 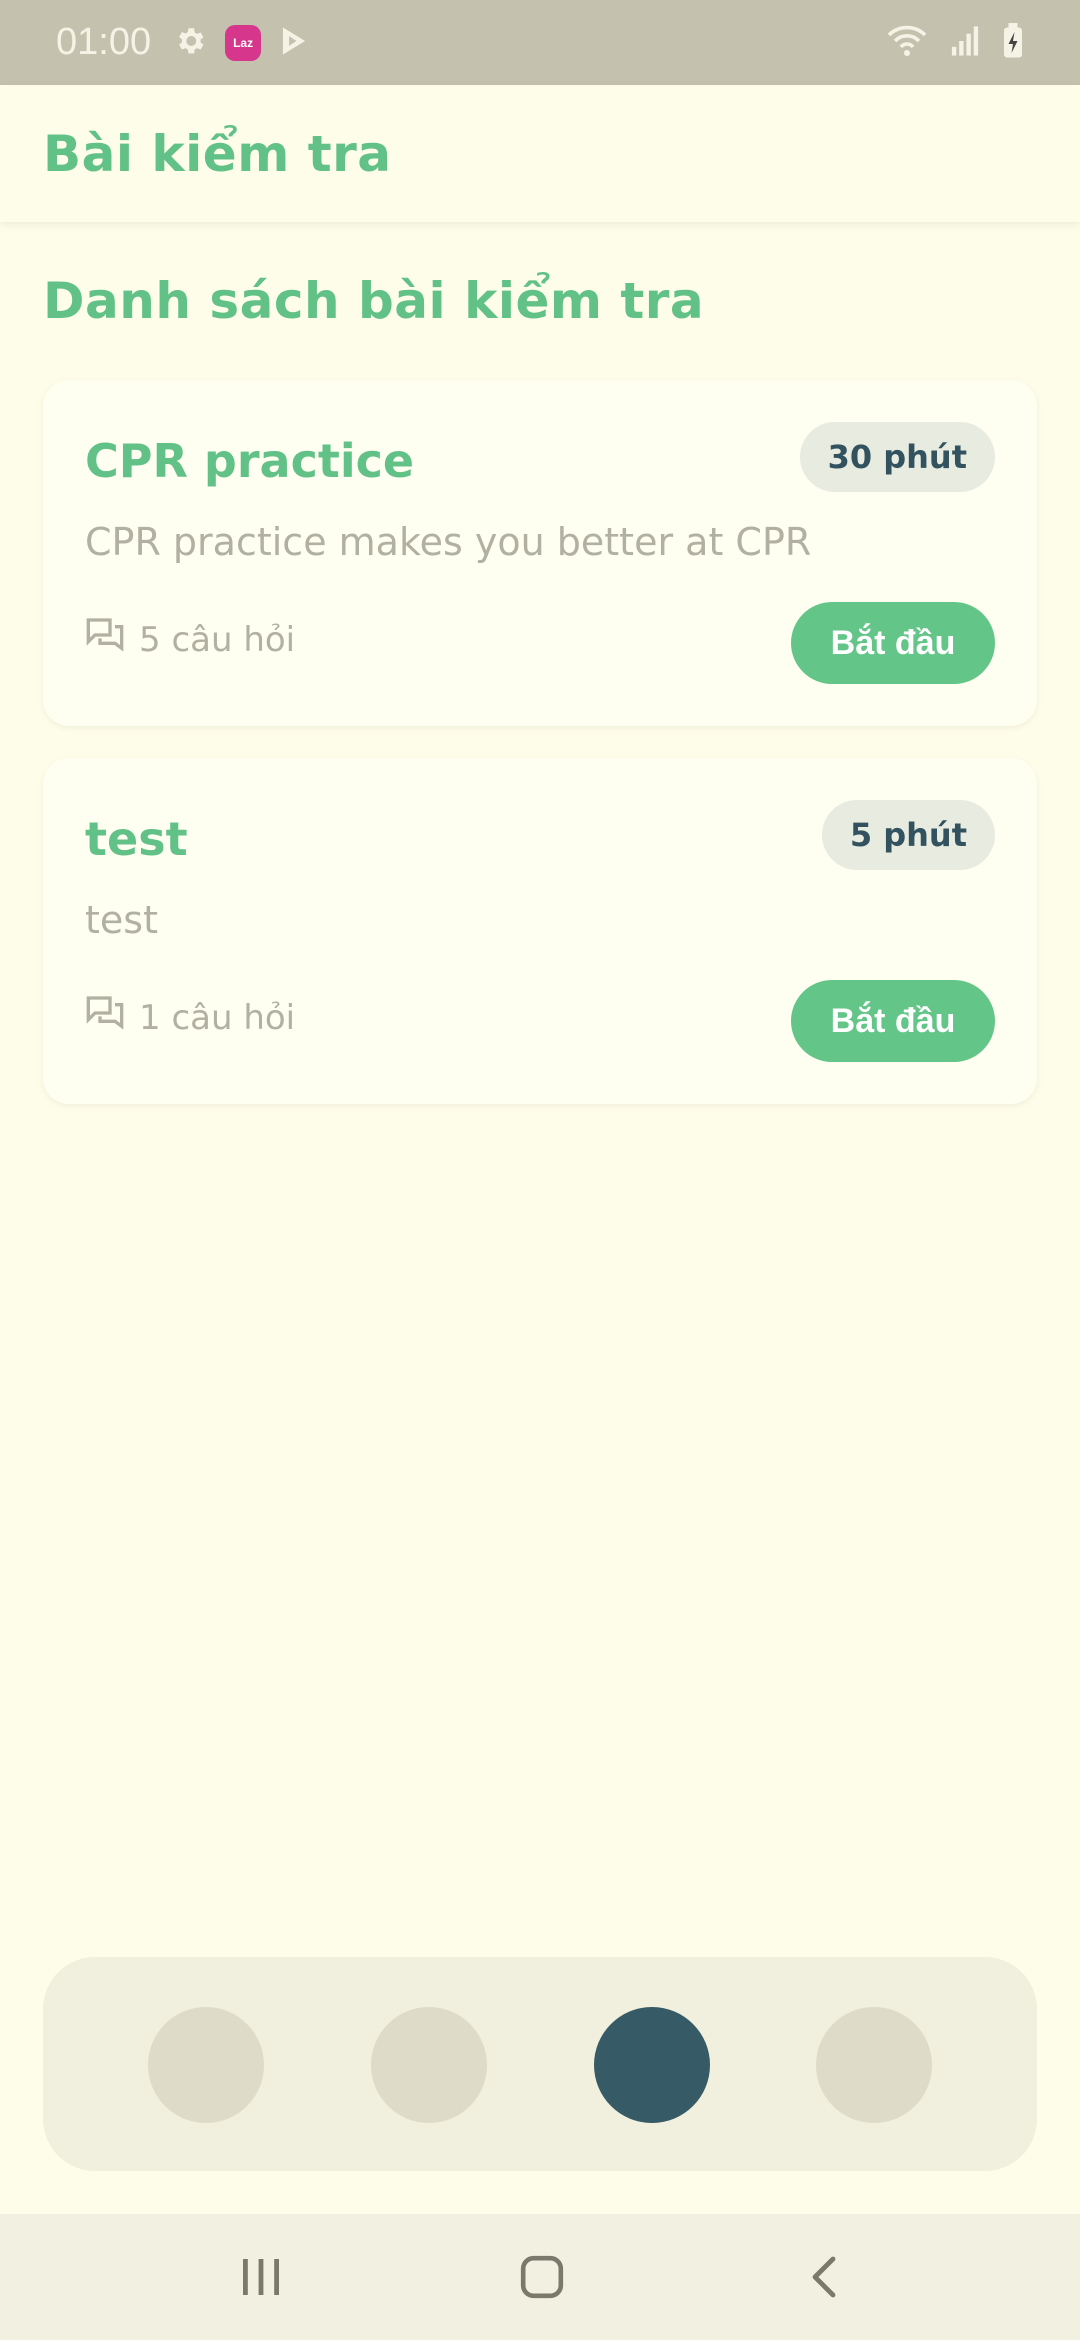 I want to click on battery-charging-icon, so click(x=1013, y=42).